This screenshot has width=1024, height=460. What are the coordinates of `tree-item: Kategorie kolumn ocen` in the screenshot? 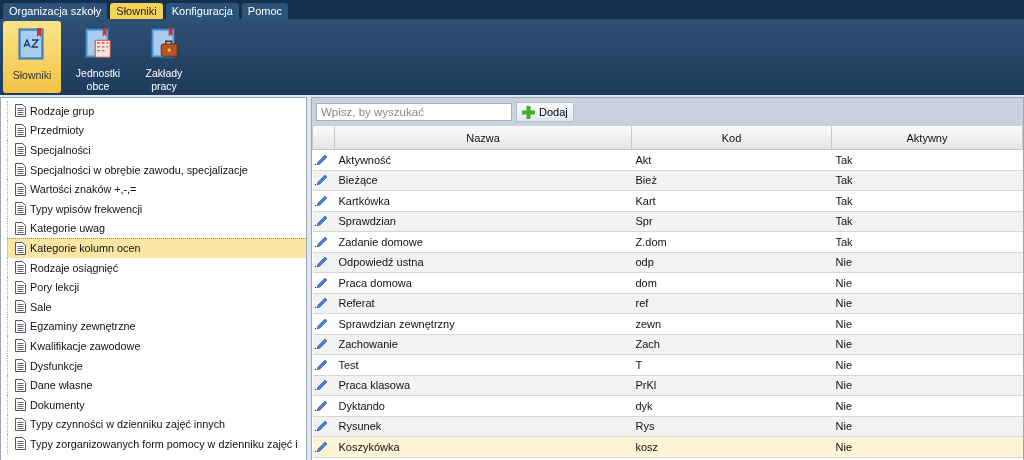 It's located at (156, 248).